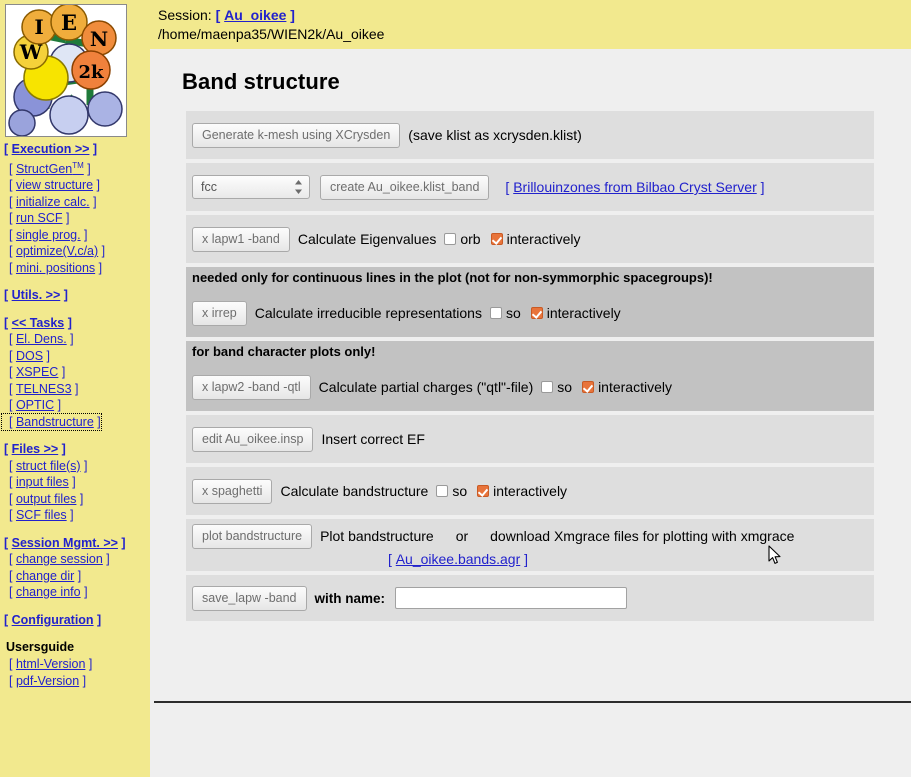 The image size is (911, 777). Describe the element at coordinates (76, 664) in the screenshot. I see `sidebar-item-html-version: [ html-Version ]` at that location.